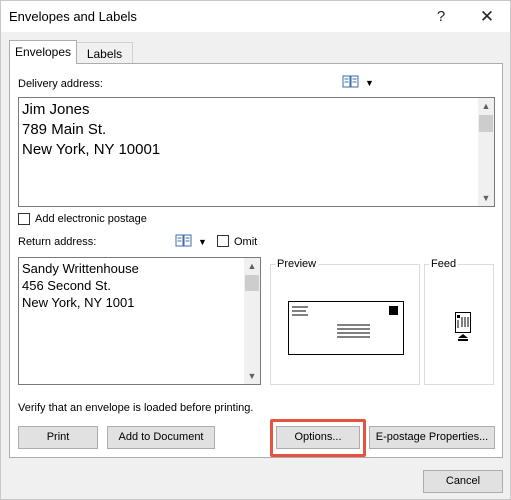  Describe the element at coordinates (80, 268) in the screenshot. I see `return-line-1: Sandy Writtenhouse` at that location.